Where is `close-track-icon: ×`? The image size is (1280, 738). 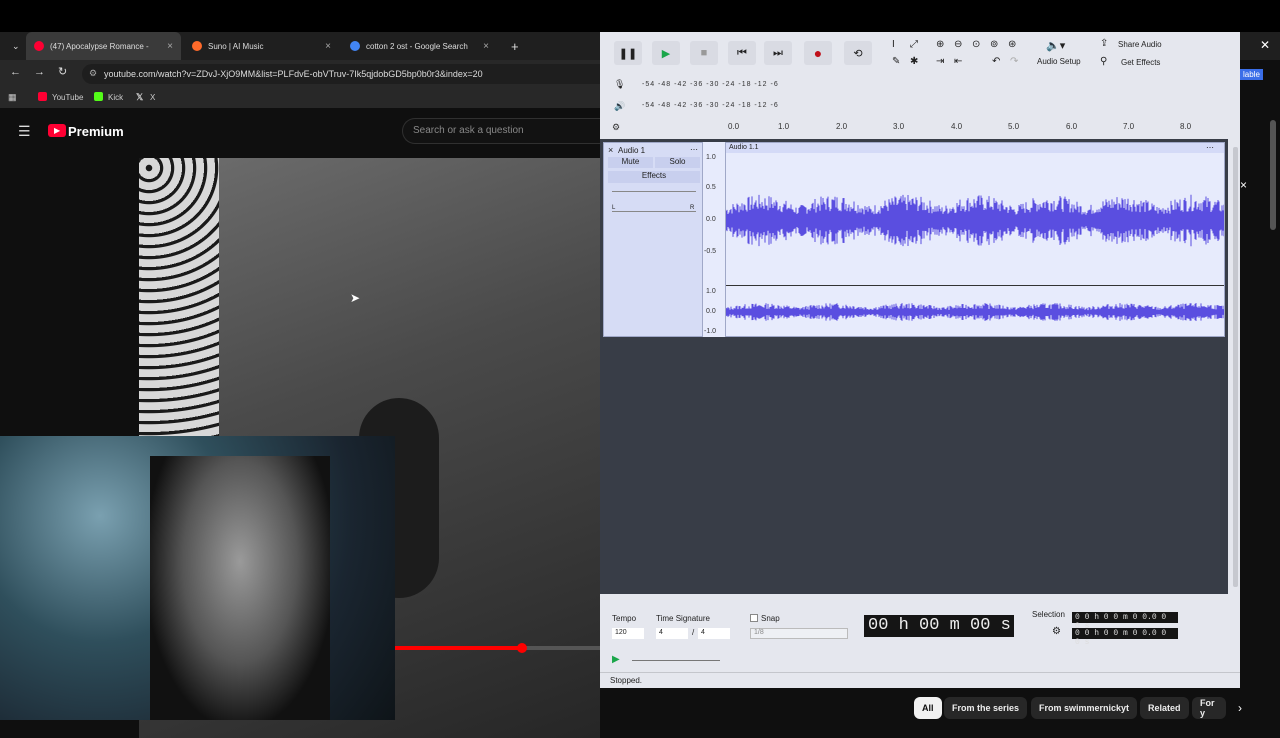
close-track-icon: × is located at coordinates (610, 150).